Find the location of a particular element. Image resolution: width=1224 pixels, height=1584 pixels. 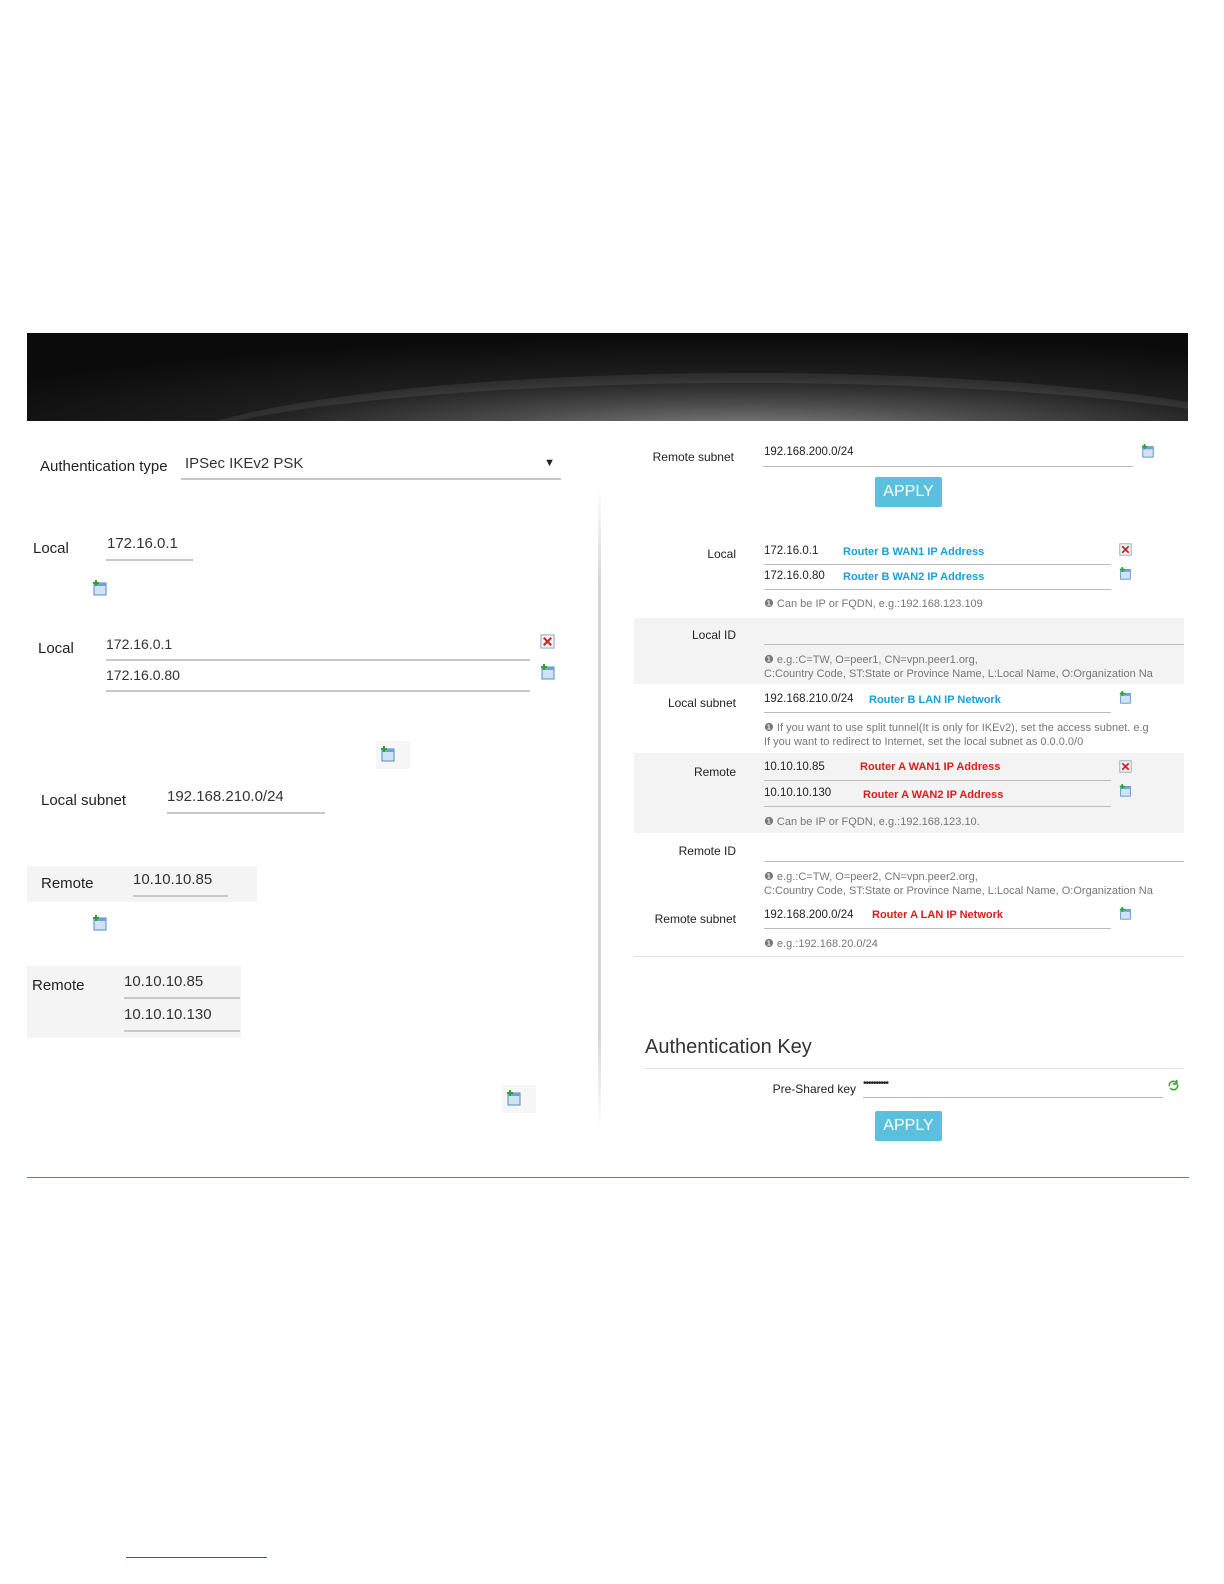

local-id-label: Local ID is located at coordinates (713, 635).